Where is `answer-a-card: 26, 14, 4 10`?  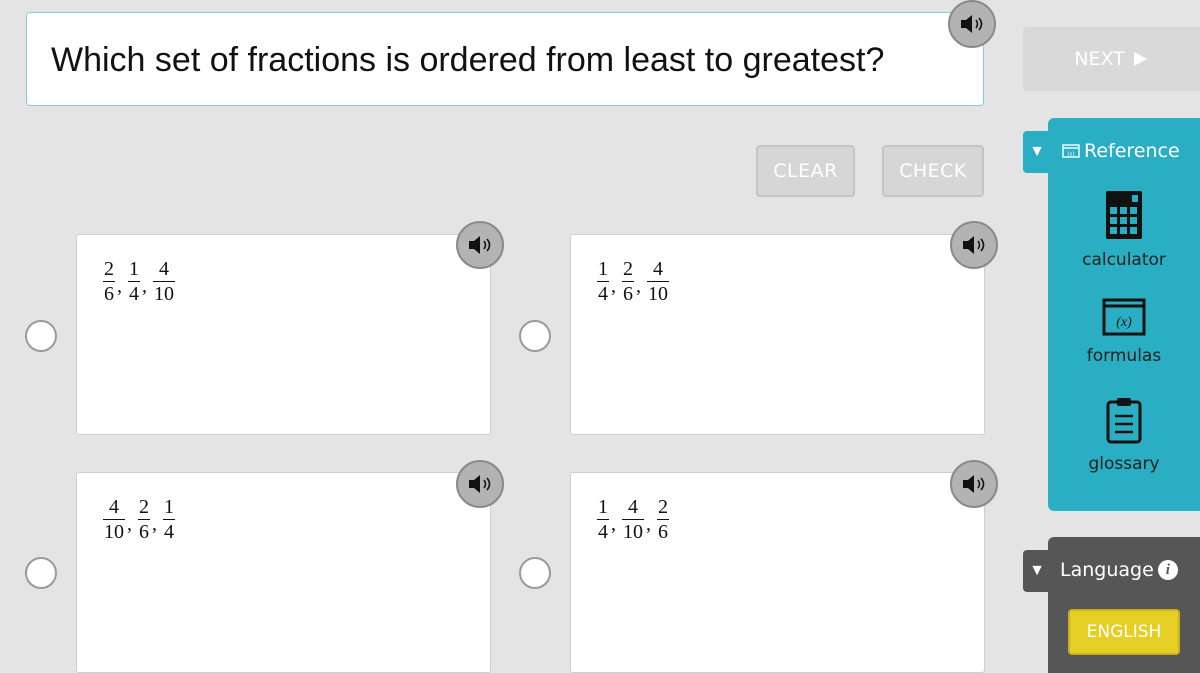
answer-a-card: 26, 14, 4 10 is located at coordinates (283, 334).